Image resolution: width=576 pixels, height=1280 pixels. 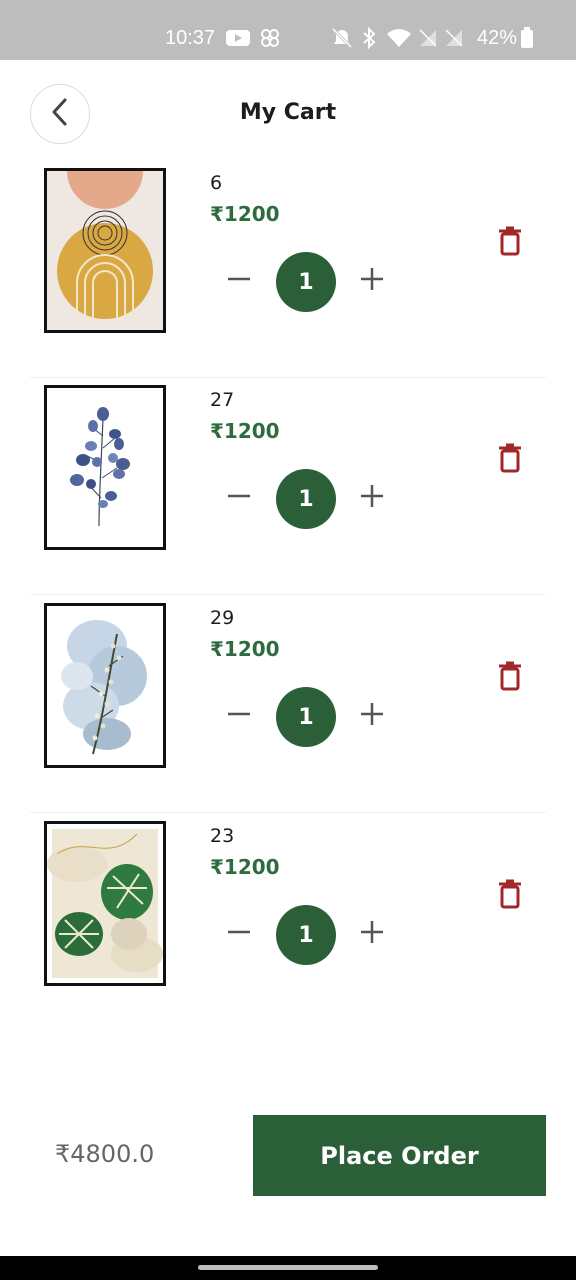 I want to click on battery-percent: 42%, so click(x=497, y=38).